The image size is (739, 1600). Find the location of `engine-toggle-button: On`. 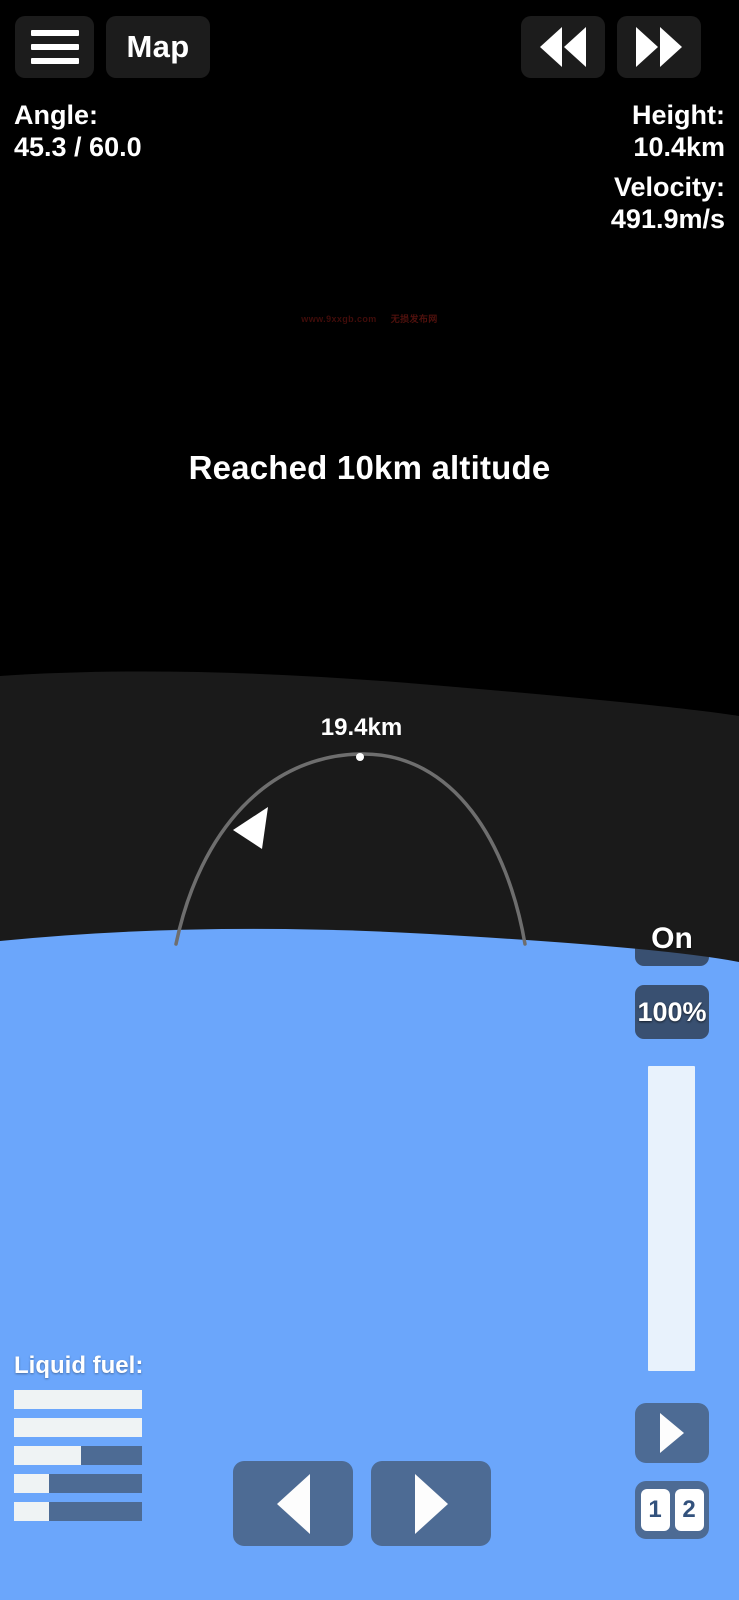

engine-toggle-button: On is located at coordinates (672, 939).